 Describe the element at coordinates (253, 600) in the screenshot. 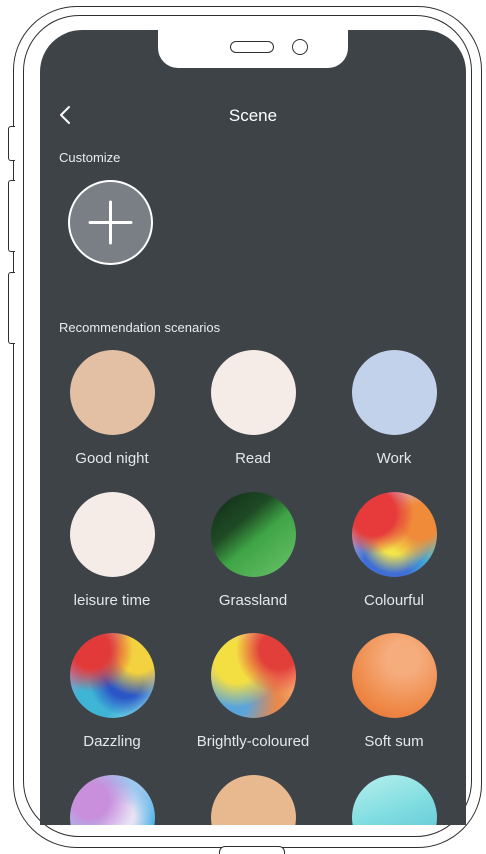

I see `scene-label: Grassland` at that location.